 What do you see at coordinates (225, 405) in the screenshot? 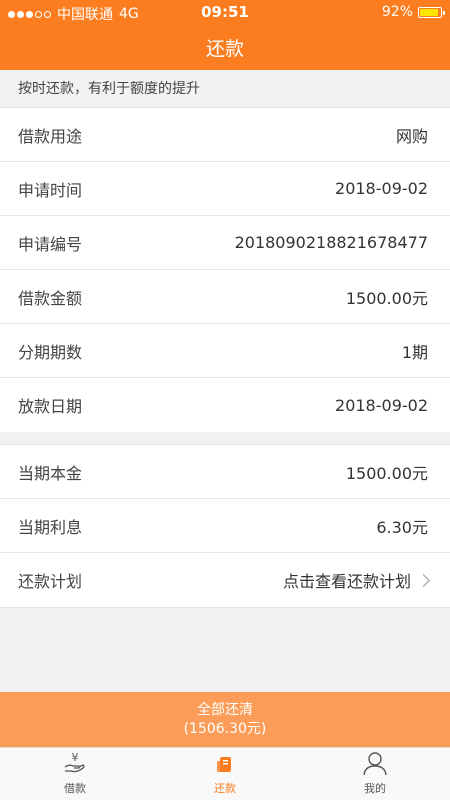
I see `detail-row-disbursement-date: 放款日期 2018-09-02` at bounding box center [225, 405].